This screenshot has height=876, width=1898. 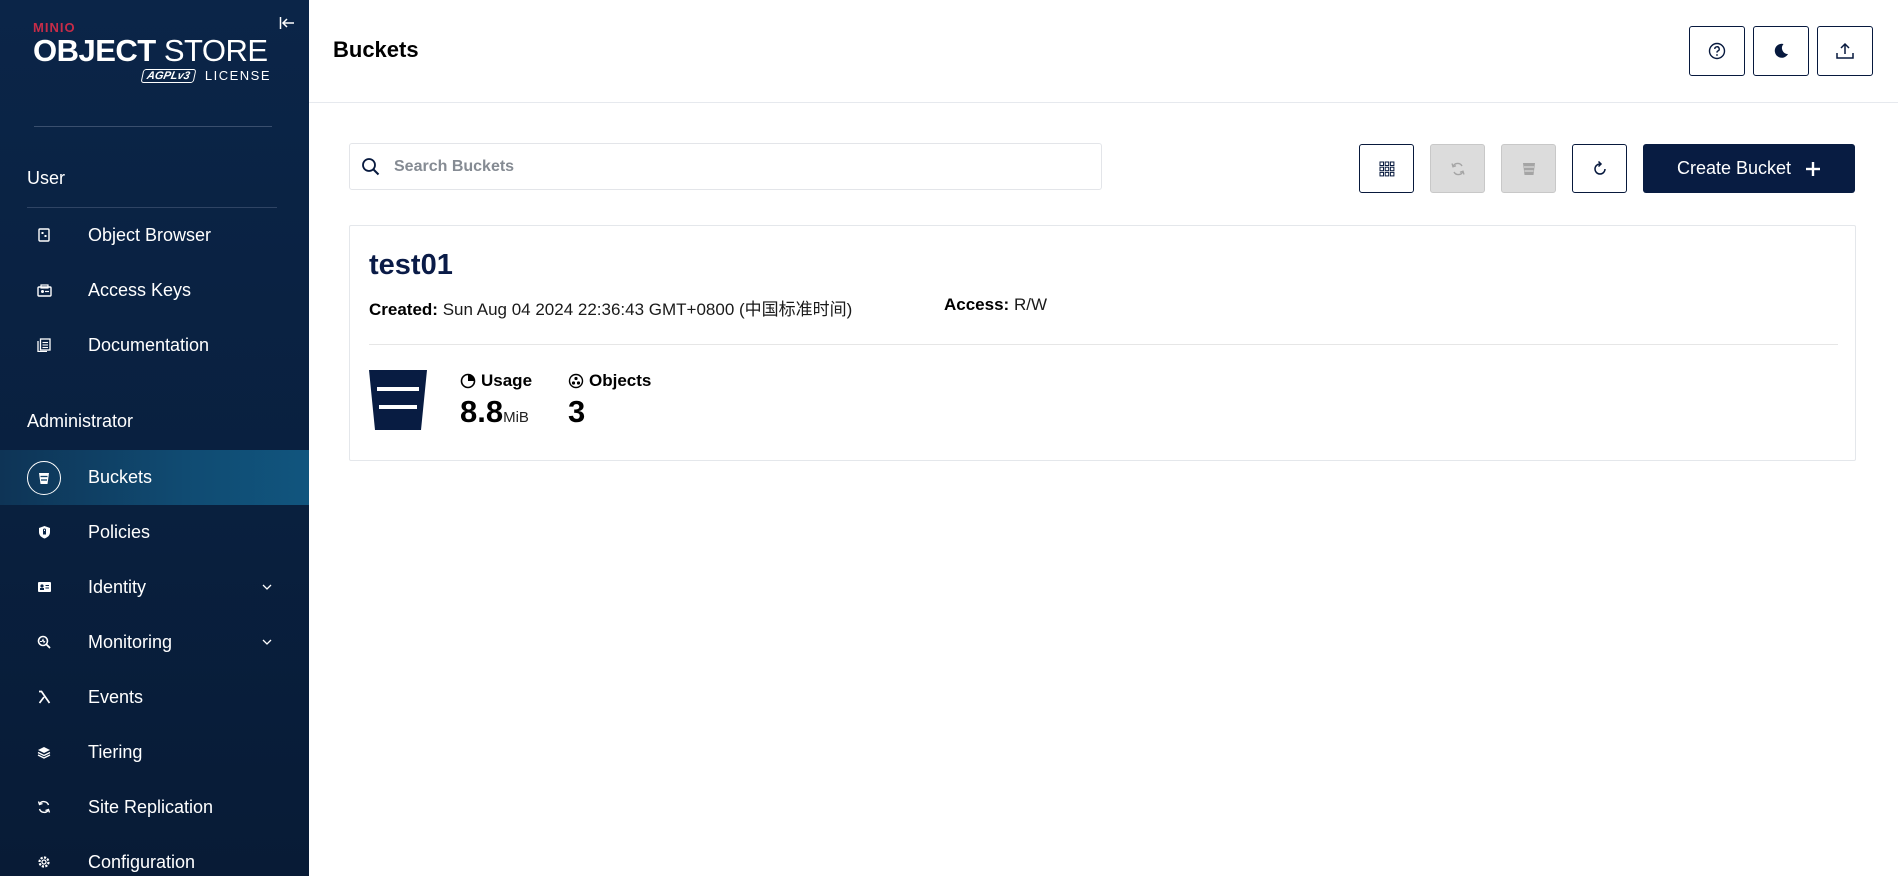 What do you see at coordinates (44, 587) in the screenshot?
I see `identity-card-icon` at bounding box center [44, 587].